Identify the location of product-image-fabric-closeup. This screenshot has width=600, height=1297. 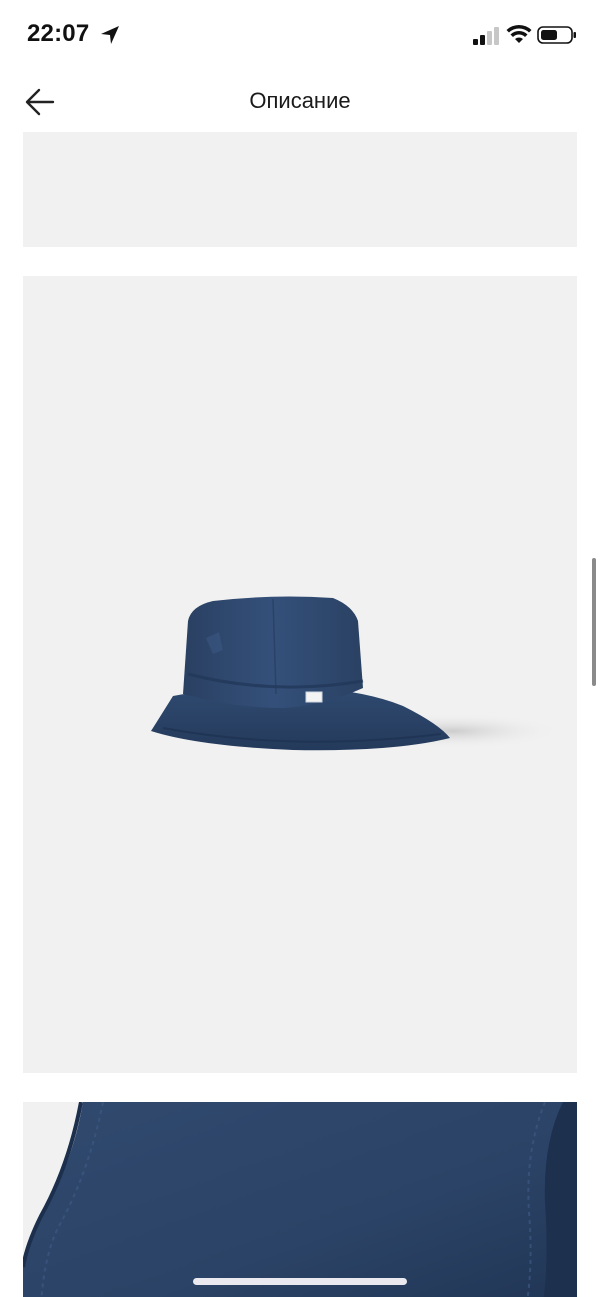
(300, 1199).